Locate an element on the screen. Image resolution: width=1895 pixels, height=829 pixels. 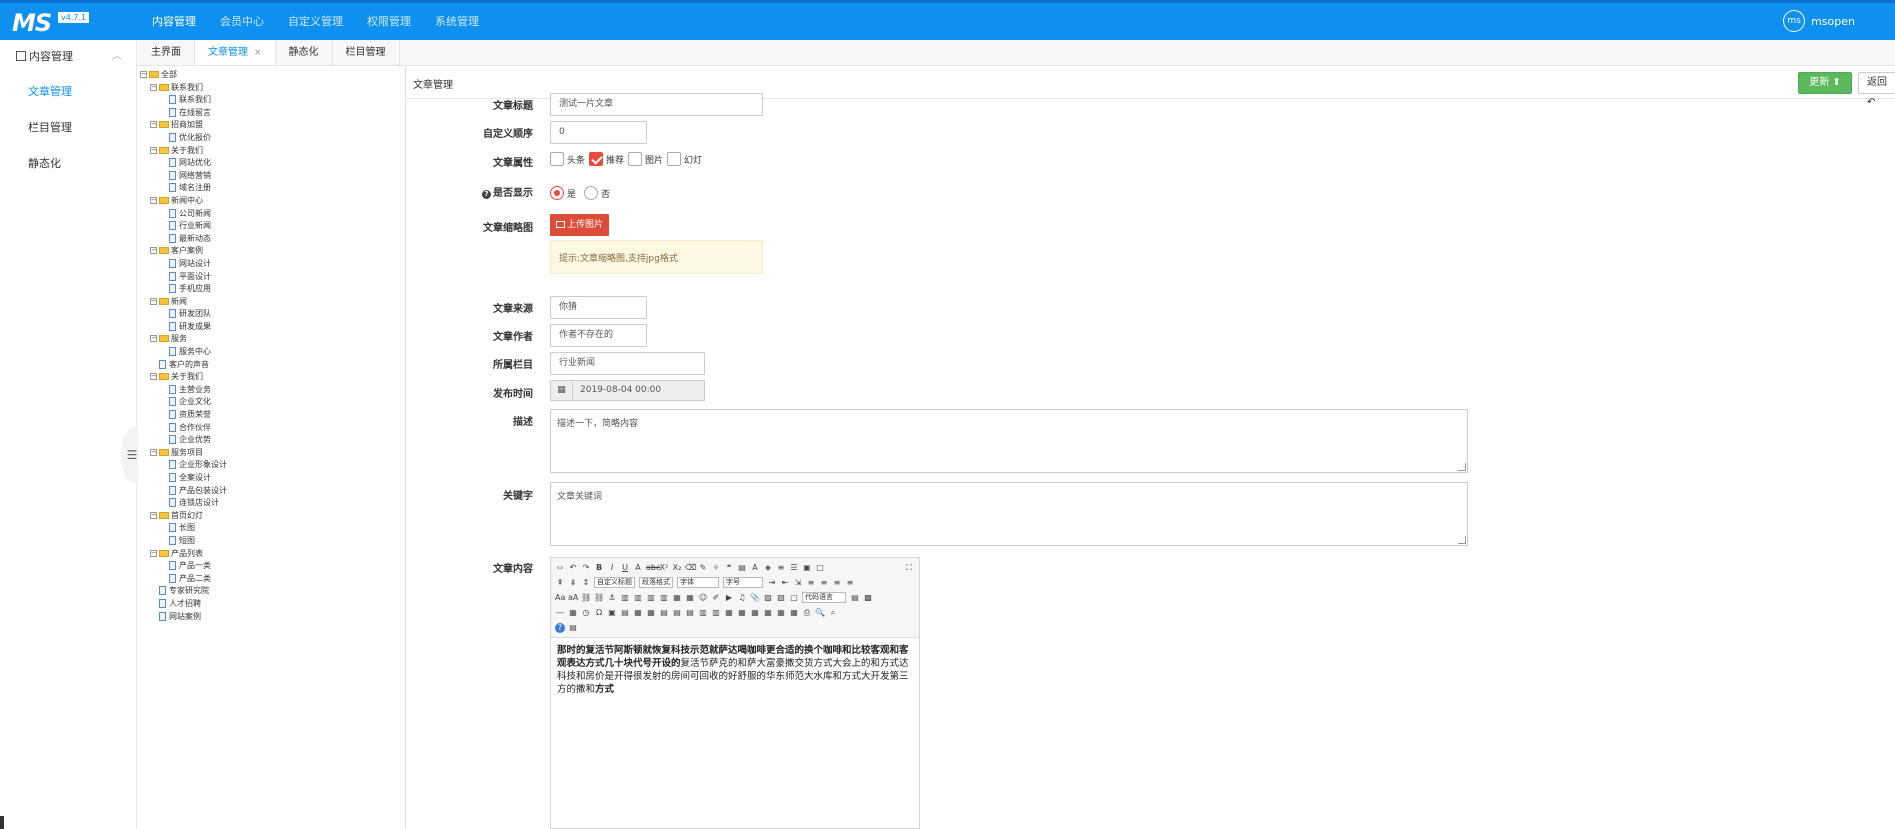
tree-folder: − 新闻 is located at coordinates (272, 302).